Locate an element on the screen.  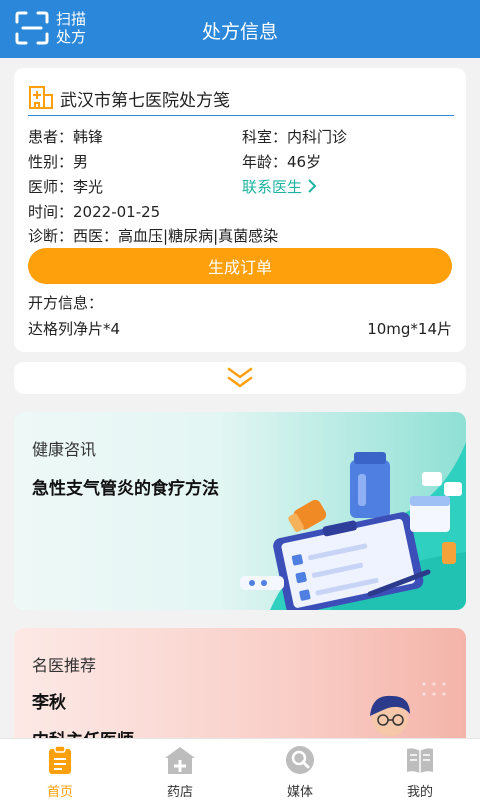
doctor-label: 医师： is located at coordinates (51, 187).